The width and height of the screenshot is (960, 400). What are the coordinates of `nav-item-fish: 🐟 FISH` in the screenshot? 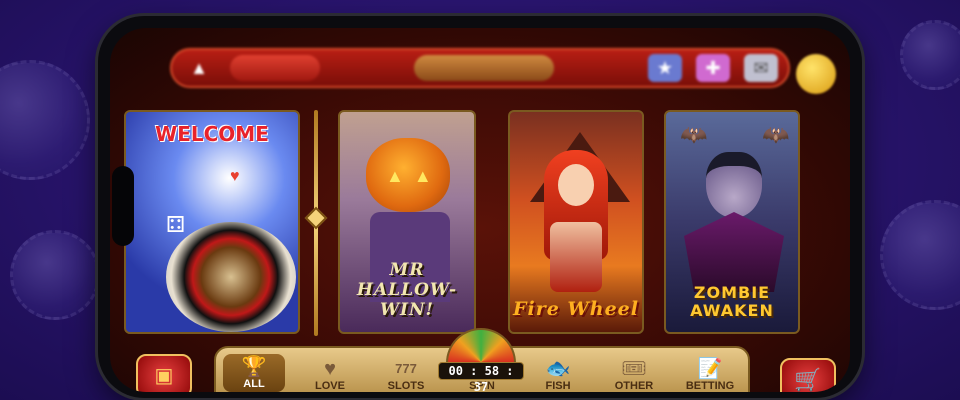 It's located at (558, 375).